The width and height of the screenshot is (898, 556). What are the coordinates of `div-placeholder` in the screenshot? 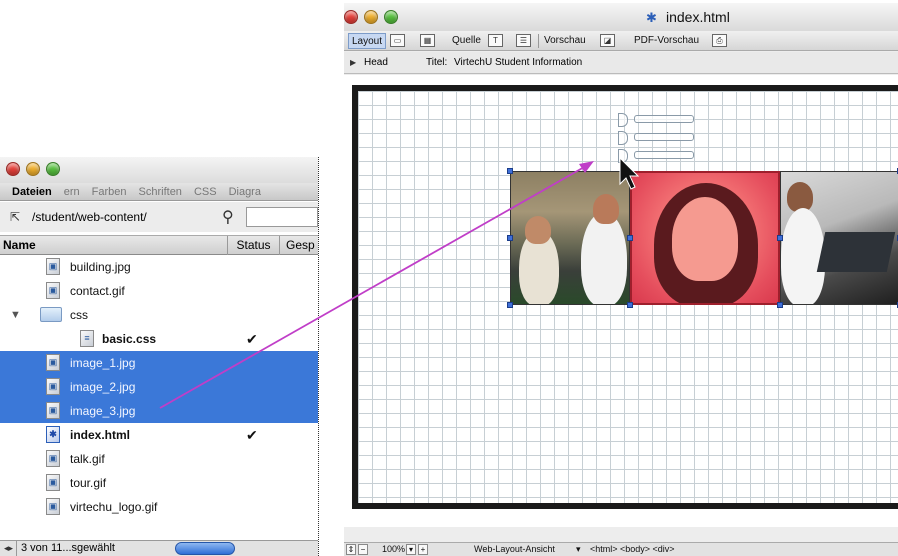 It's located at (664, 137).